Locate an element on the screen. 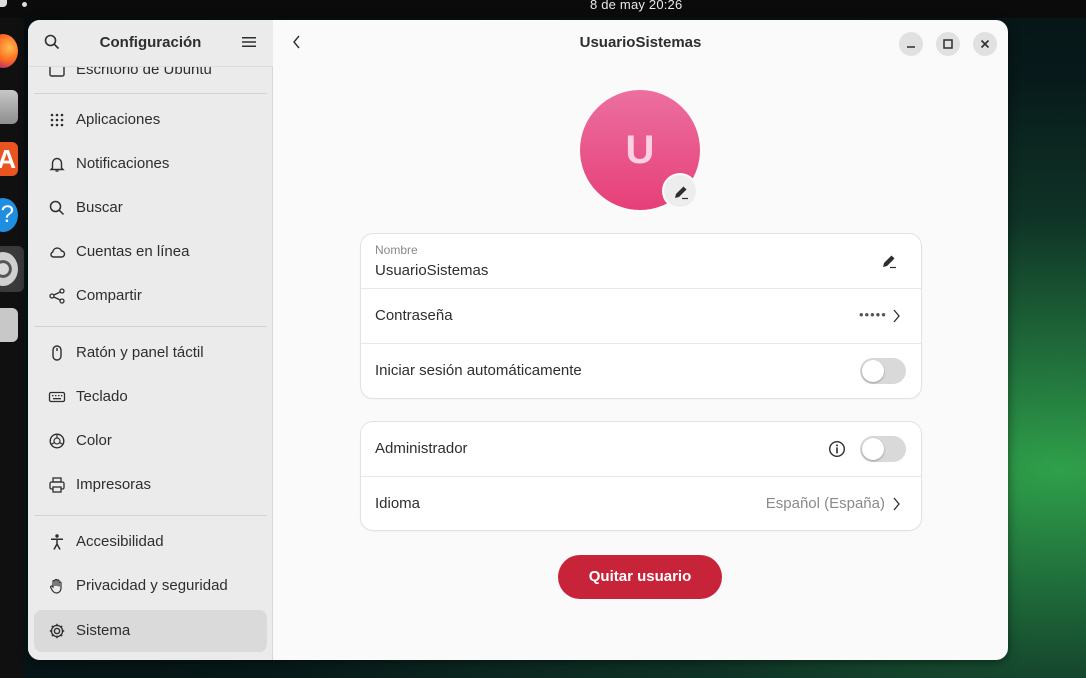 Image resolution: width=1086 pixels, height=678 pixels. menu-icon is located at coordinates (249, 42).